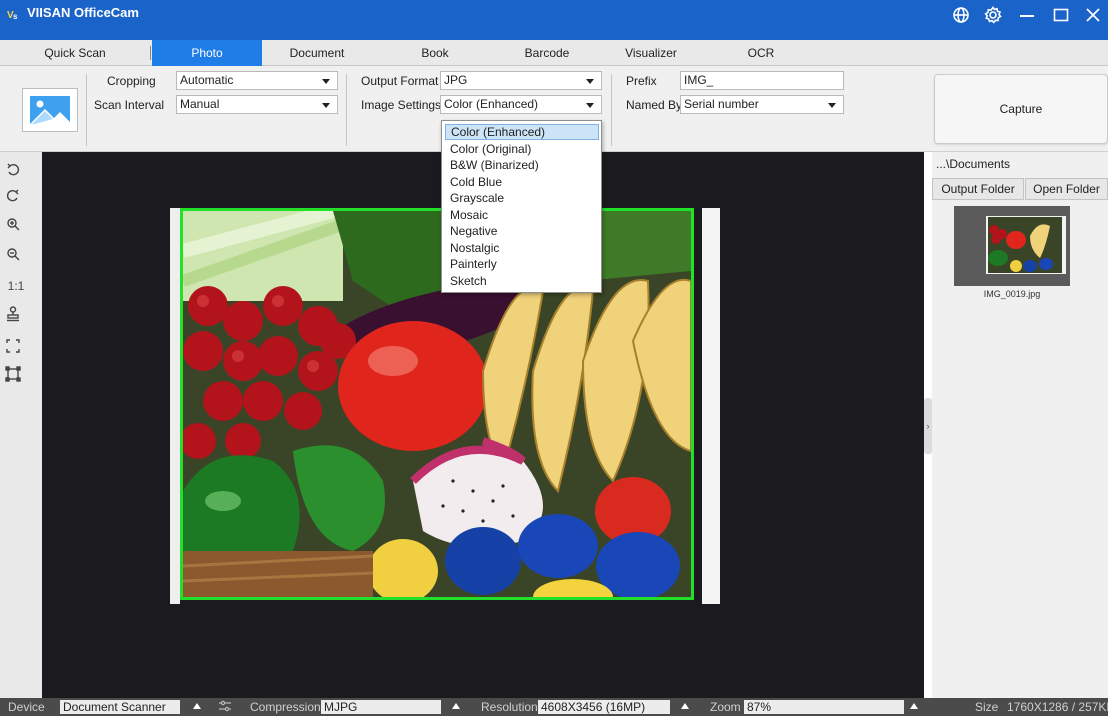 This screenshot has height=716, width=1108. Describe the element at coordinates (1012, 294) in the screenshot. I see `thumbnail-filename: IMG_0019.jpg` at that location.